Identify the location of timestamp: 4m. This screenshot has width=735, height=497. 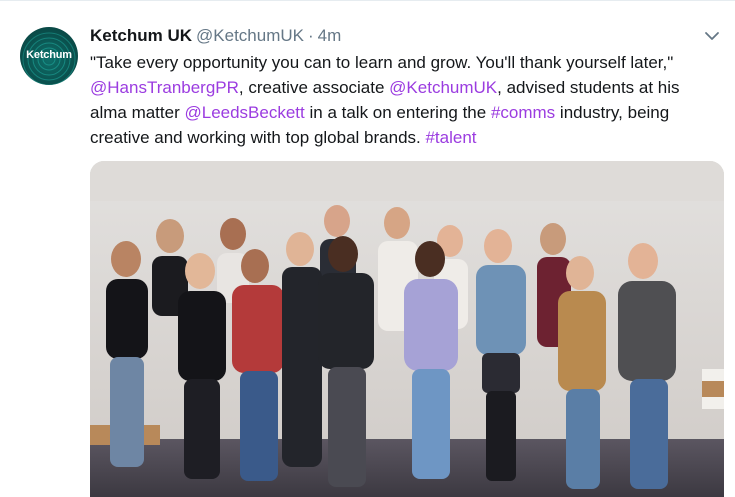
(330, 35).